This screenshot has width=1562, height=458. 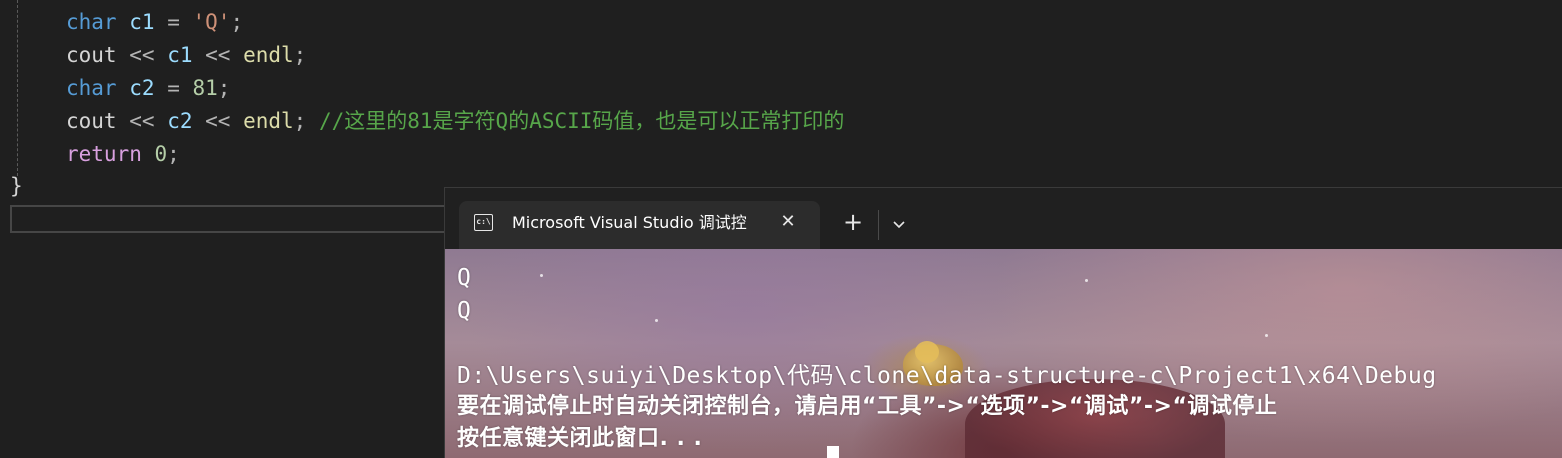 What do you see at coordinates (155, 22) in the screenshot?
I see `code-line-1: char c1 = 'Q';` at bounding box center [155, 22].